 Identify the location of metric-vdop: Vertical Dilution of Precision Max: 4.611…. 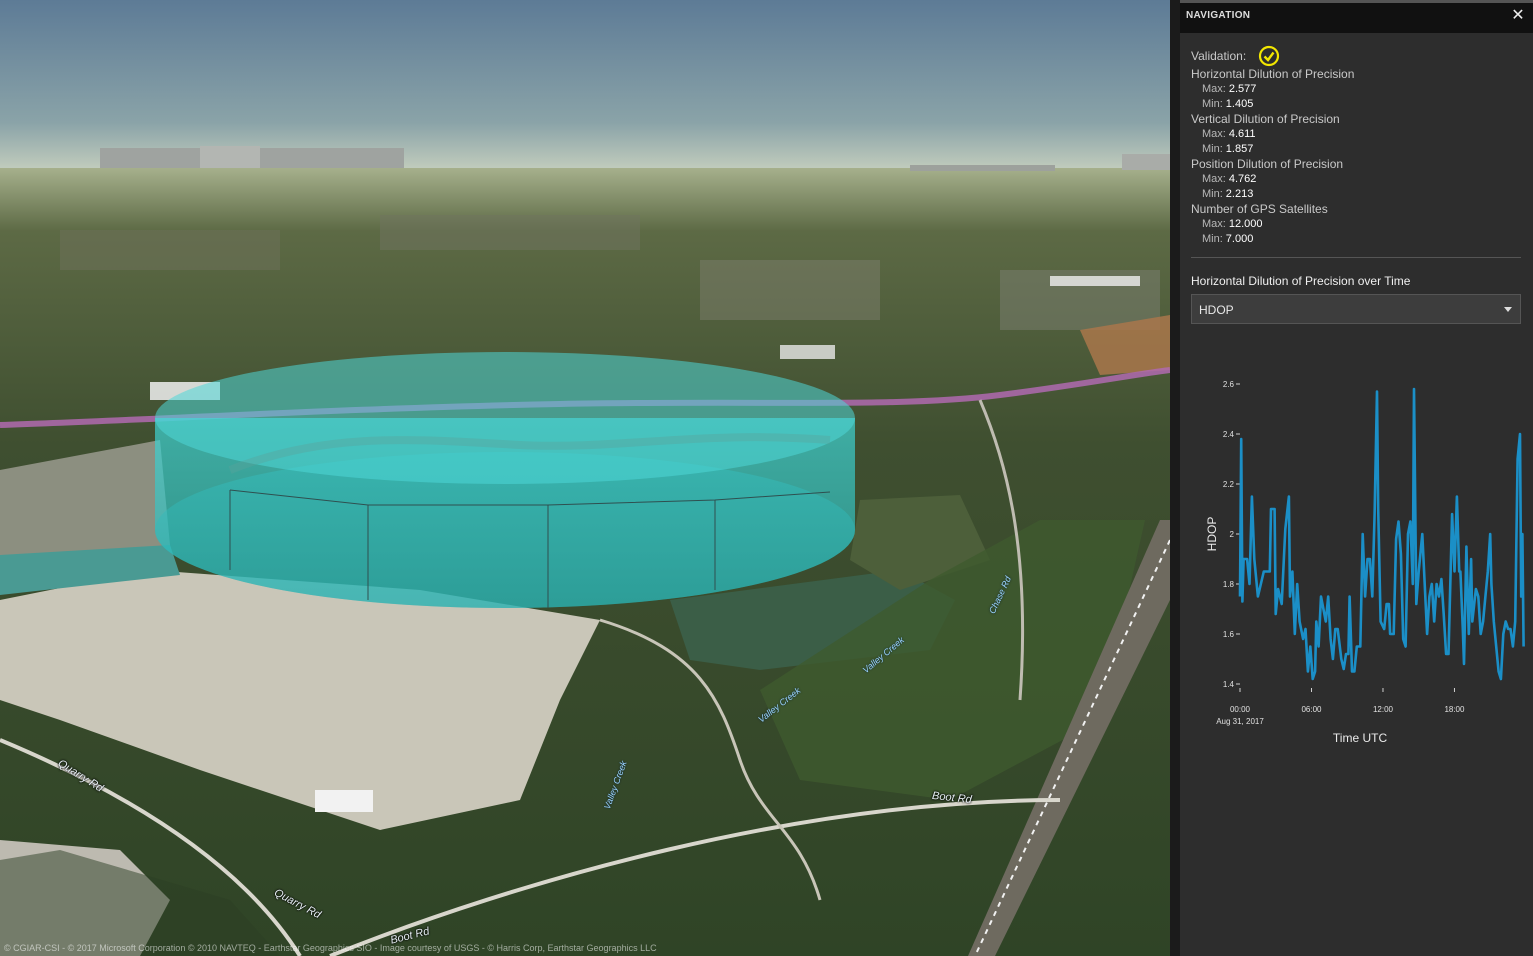
(1356, 134).